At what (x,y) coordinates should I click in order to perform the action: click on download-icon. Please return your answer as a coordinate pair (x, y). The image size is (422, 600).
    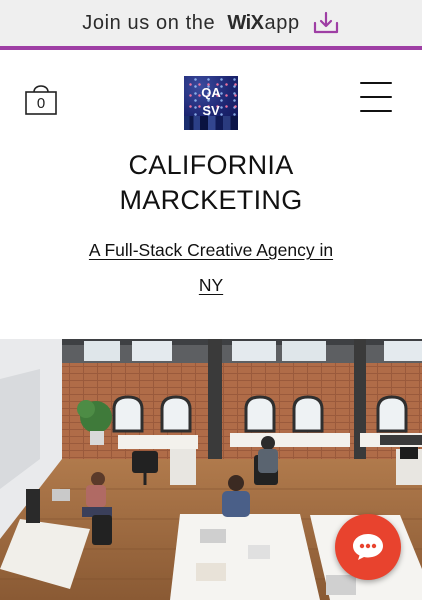
    Looking at the image, I should click on (326, 23).